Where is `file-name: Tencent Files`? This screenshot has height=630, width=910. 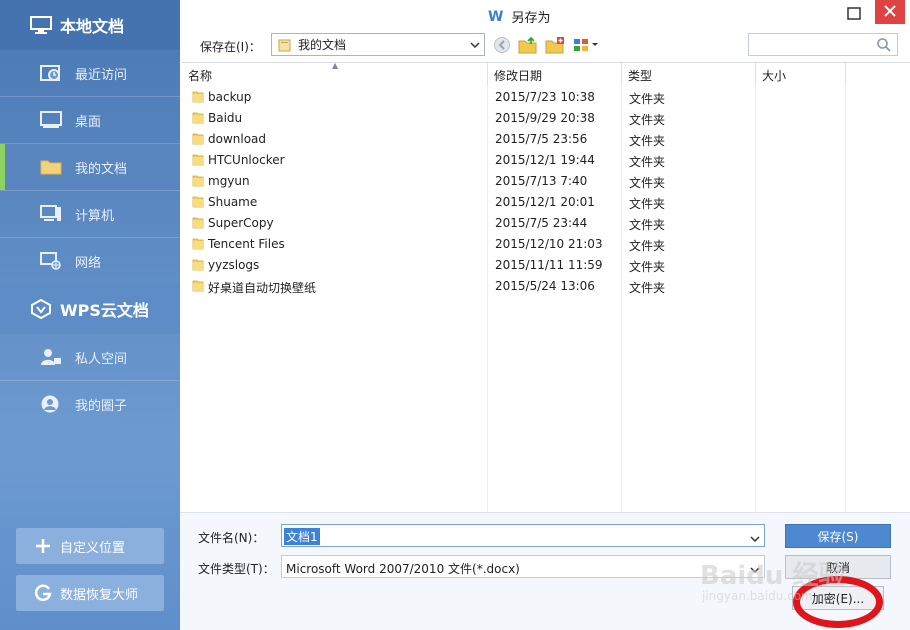 file-name: Tencent Files is located at coordinates (246, 244).